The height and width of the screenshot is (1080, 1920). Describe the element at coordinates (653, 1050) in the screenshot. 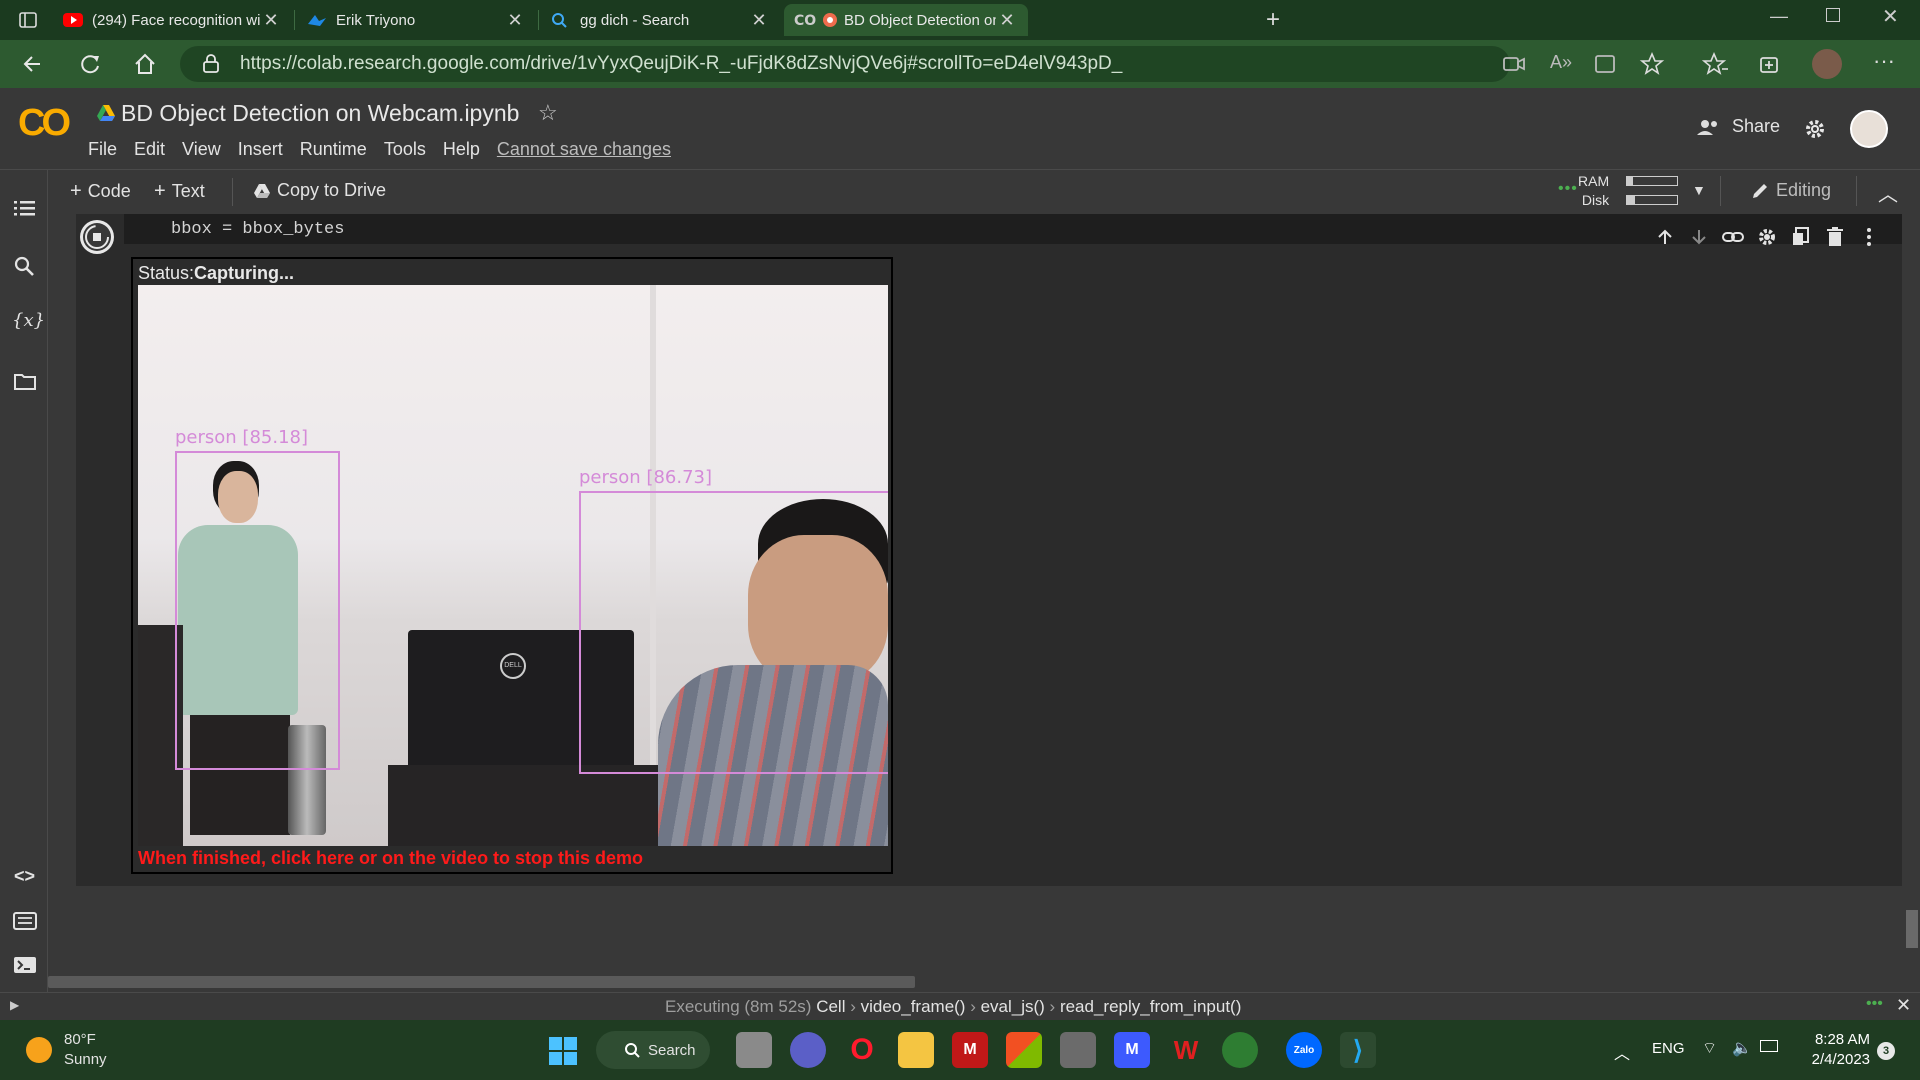

I see `taskbar-search: Search` at that location.